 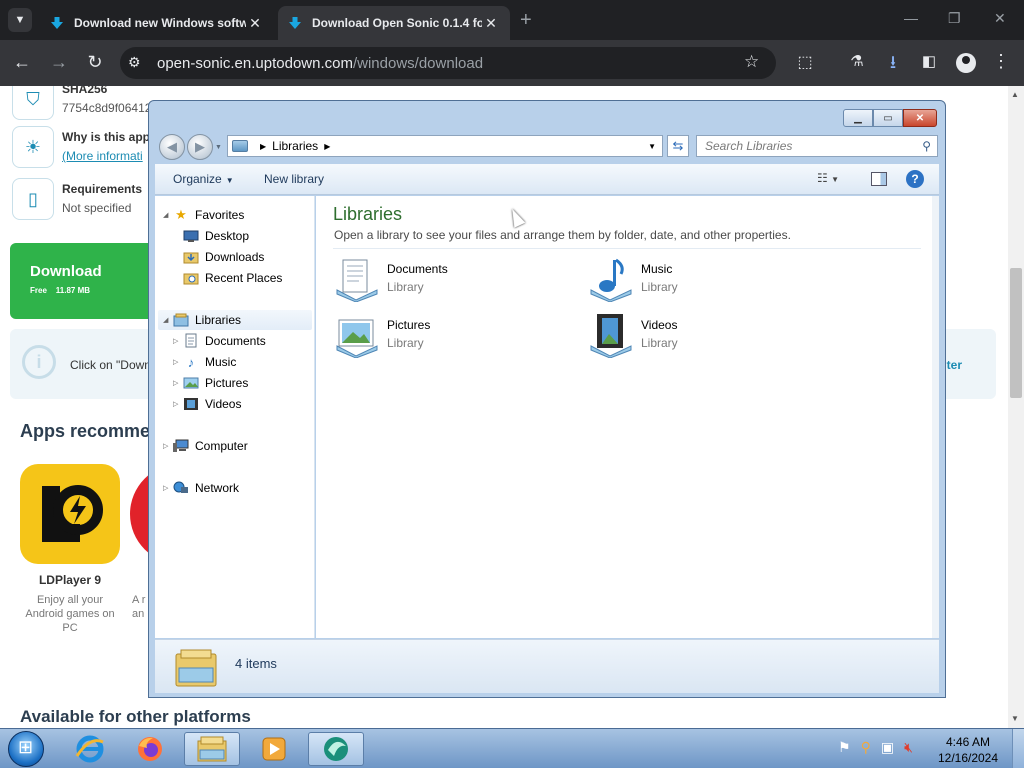 I want to click on pictures-library-icon, so click(x=356, y=335).